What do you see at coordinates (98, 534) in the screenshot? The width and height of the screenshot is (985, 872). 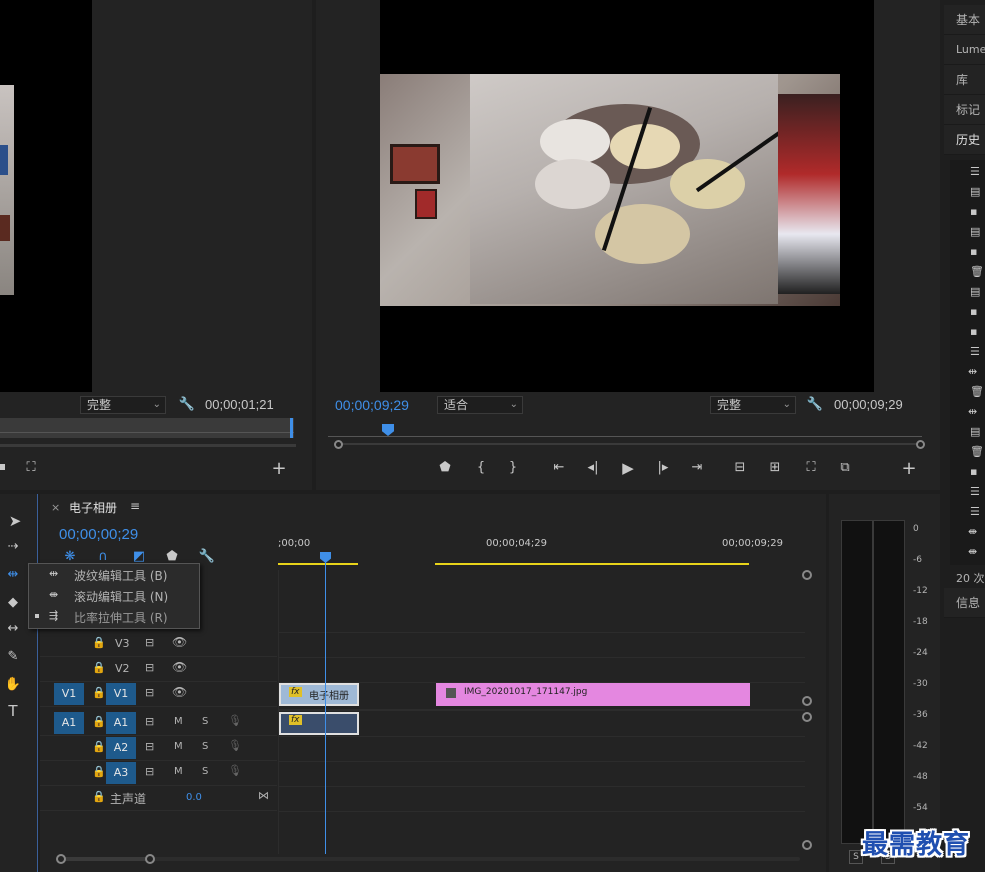 I see `timeline-timecode: 00;00;00;29` at bounding box center [98, 534].